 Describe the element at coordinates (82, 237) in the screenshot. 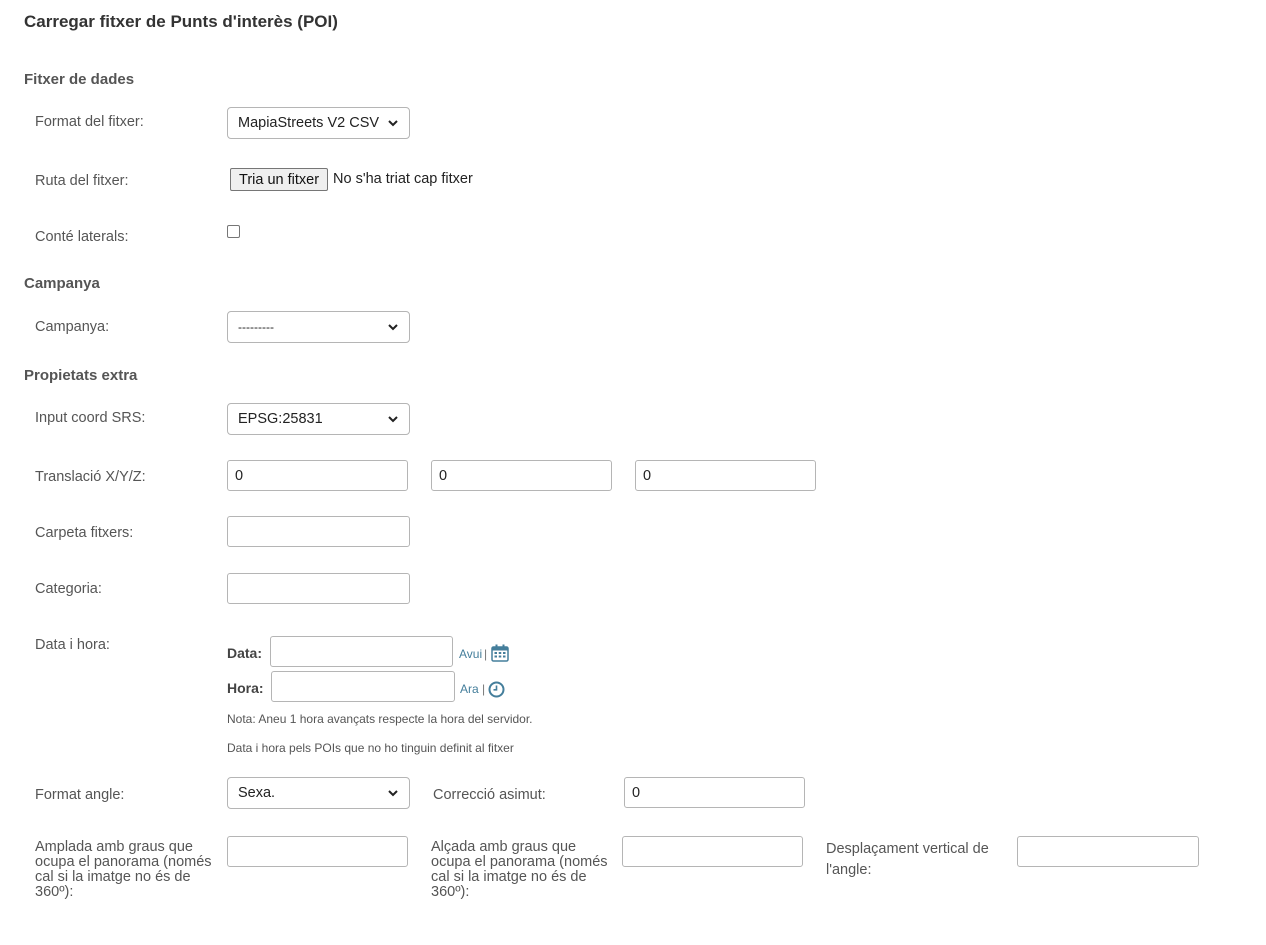

I see `laterals-label: Conté laterals:` at that location.